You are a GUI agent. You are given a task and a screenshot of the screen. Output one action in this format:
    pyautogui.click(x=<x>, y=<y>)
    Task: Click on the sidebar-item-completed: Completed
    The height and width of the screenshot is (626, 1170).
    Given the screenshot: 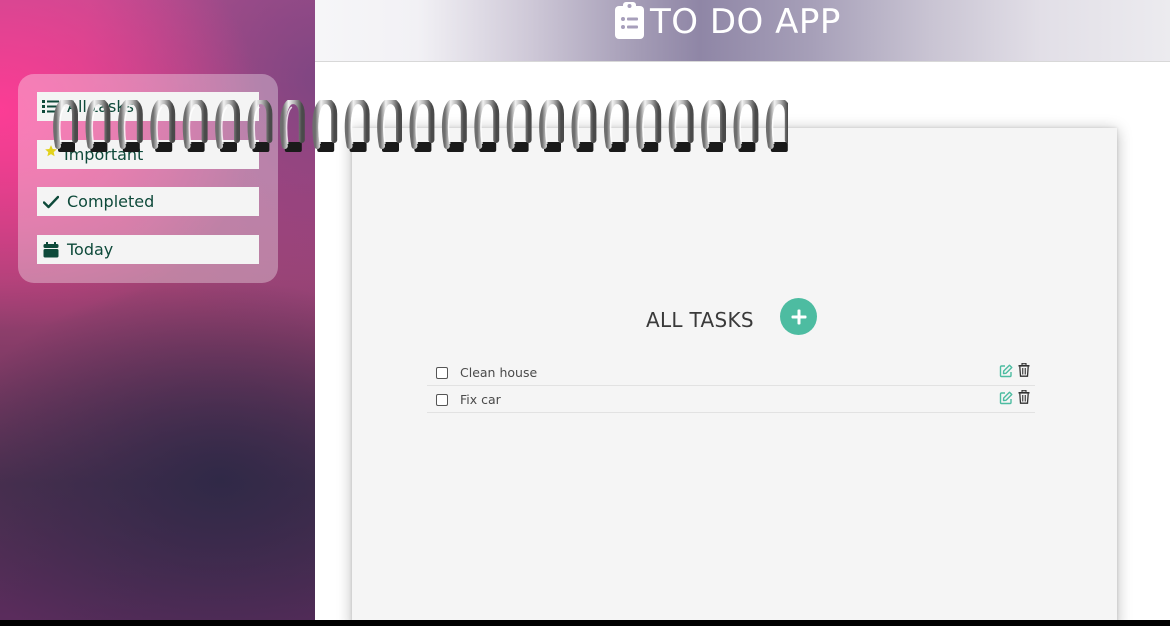 What is the action you would take?
    pyautogui.click(x=148, y=201)
    